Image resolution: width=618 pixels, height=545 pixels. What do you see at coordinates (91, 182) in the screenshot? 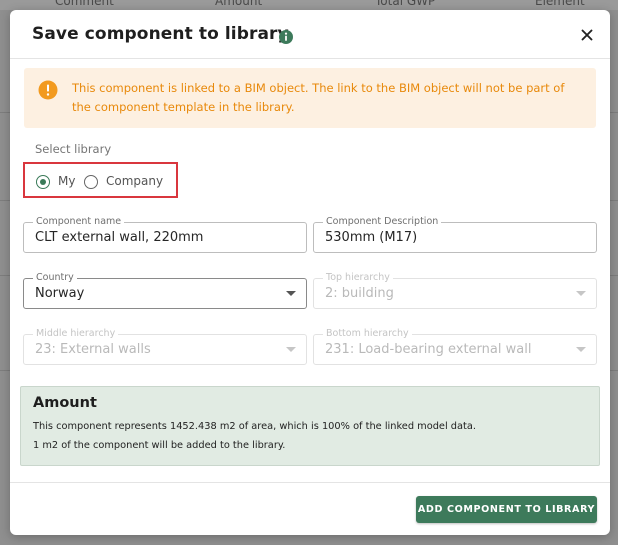
I see `radio-company` at bounding box center [91, 182].